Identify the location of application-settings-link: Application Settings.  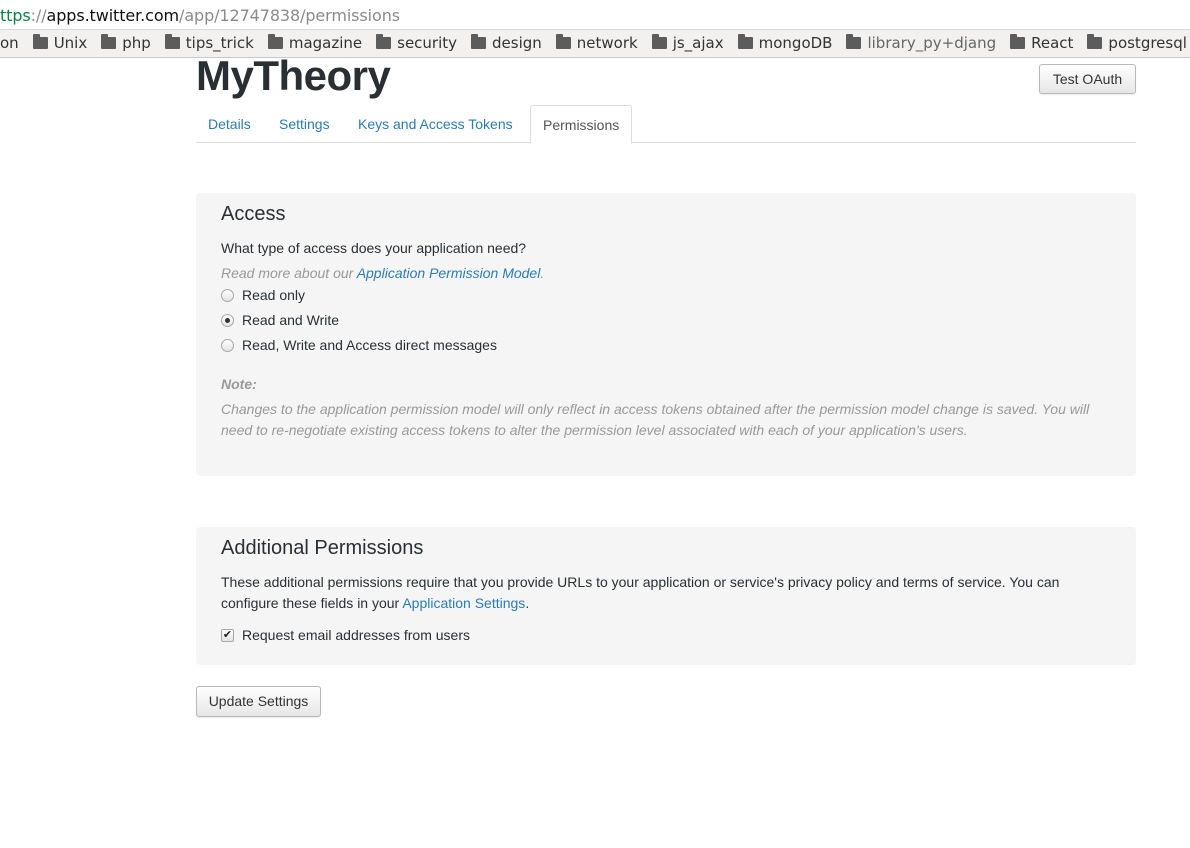
(463, 603).